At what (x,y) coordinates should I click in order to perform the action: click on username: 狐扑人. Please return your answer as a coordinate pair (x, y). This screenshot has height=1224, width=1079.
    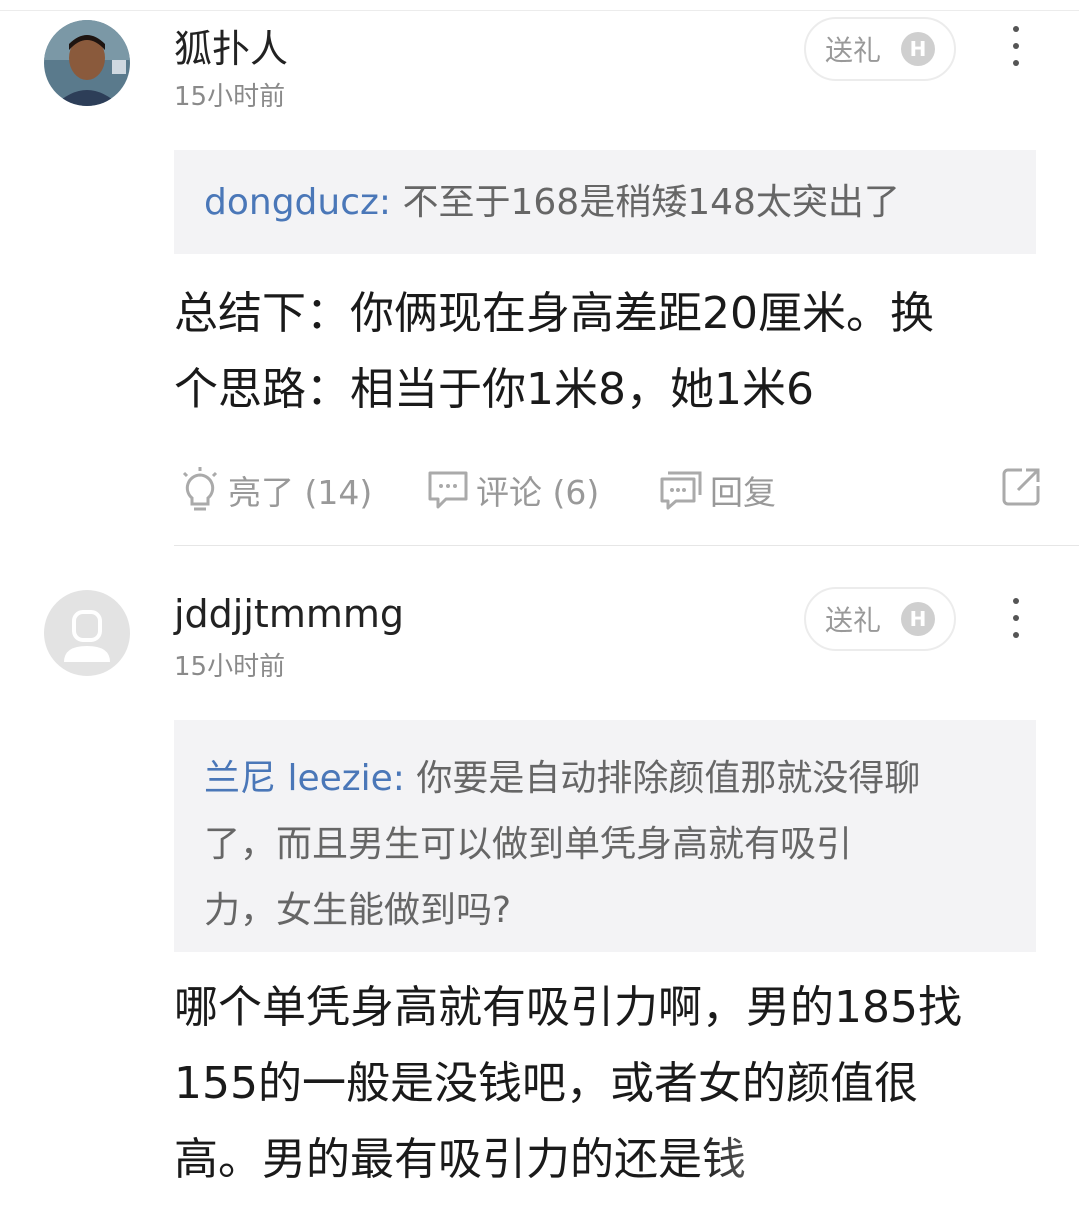
    Looking at the image, I should click on (231, 45).